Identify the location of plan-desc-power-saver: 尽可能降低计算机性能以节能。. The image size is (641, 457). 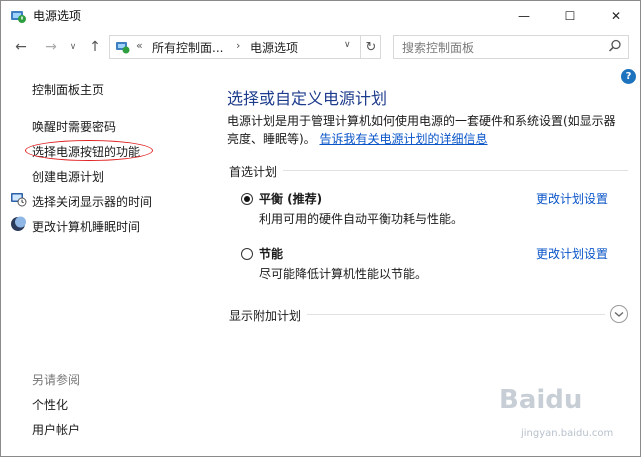
(343, 274).